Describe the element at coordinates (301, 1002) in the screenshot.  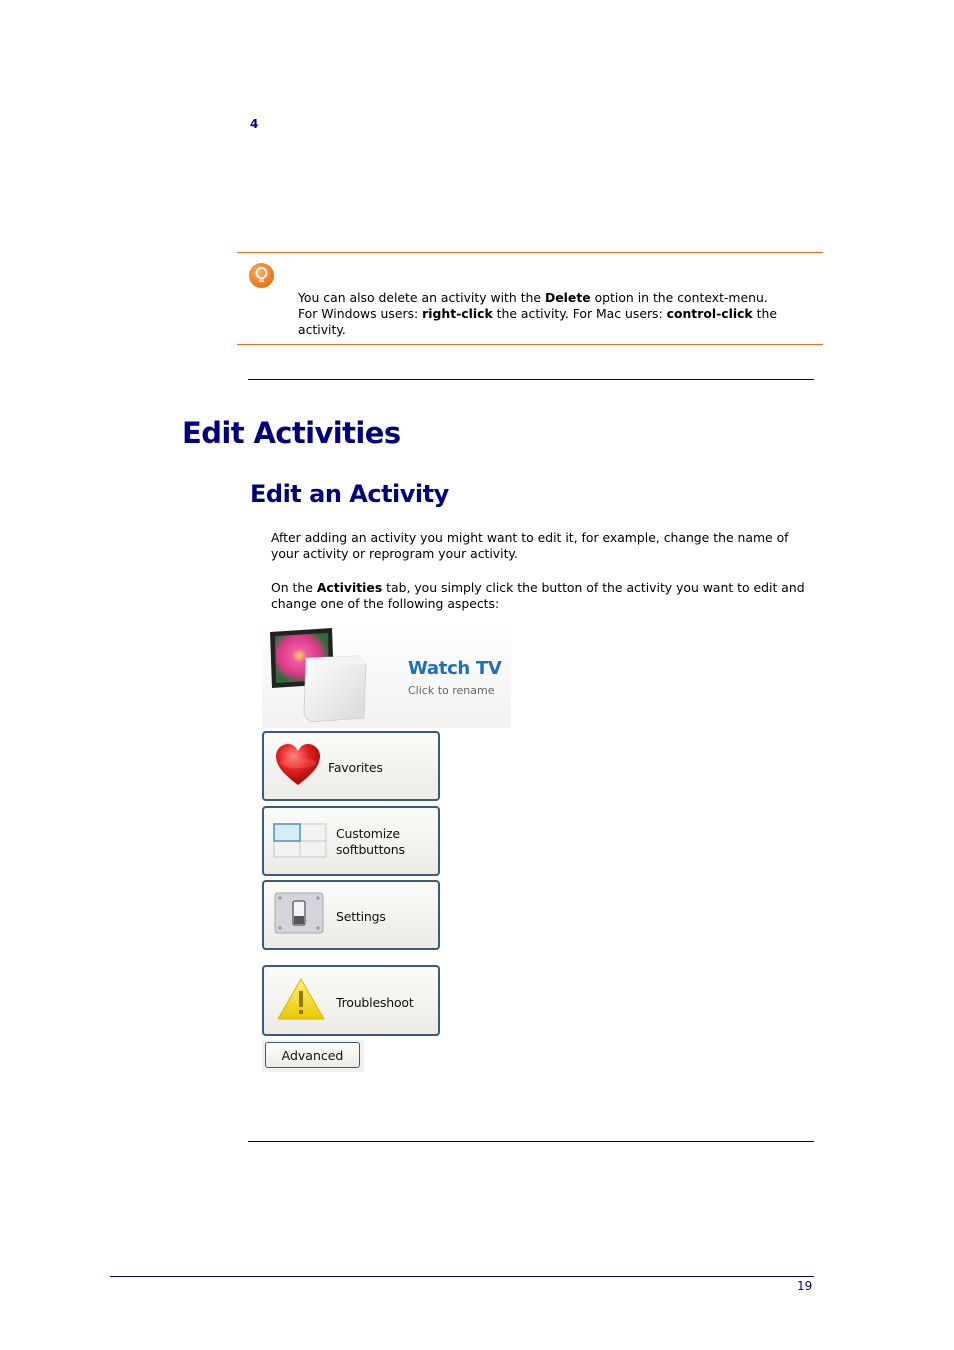
I see `warning-icon` at that location.